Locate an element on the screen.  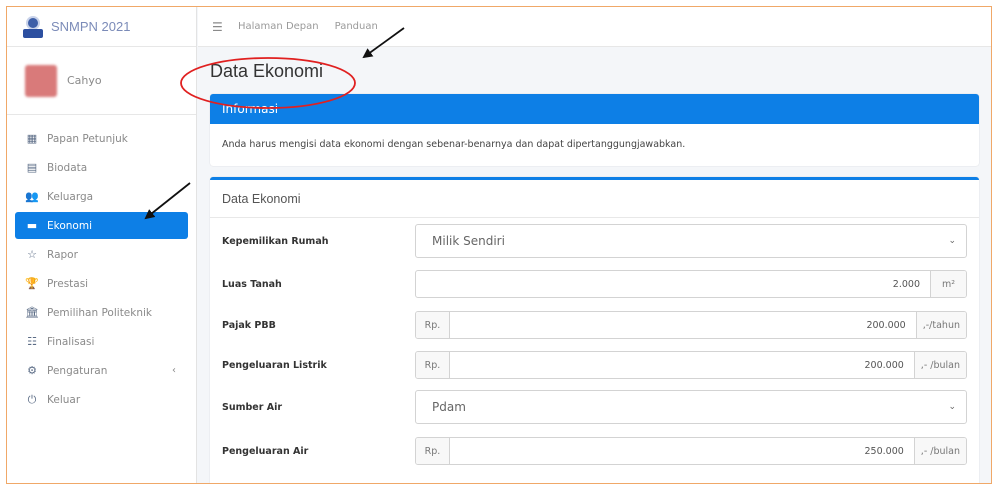
sidebar-item-label: Papan Petunjuk is located at coordinates (87, 138).